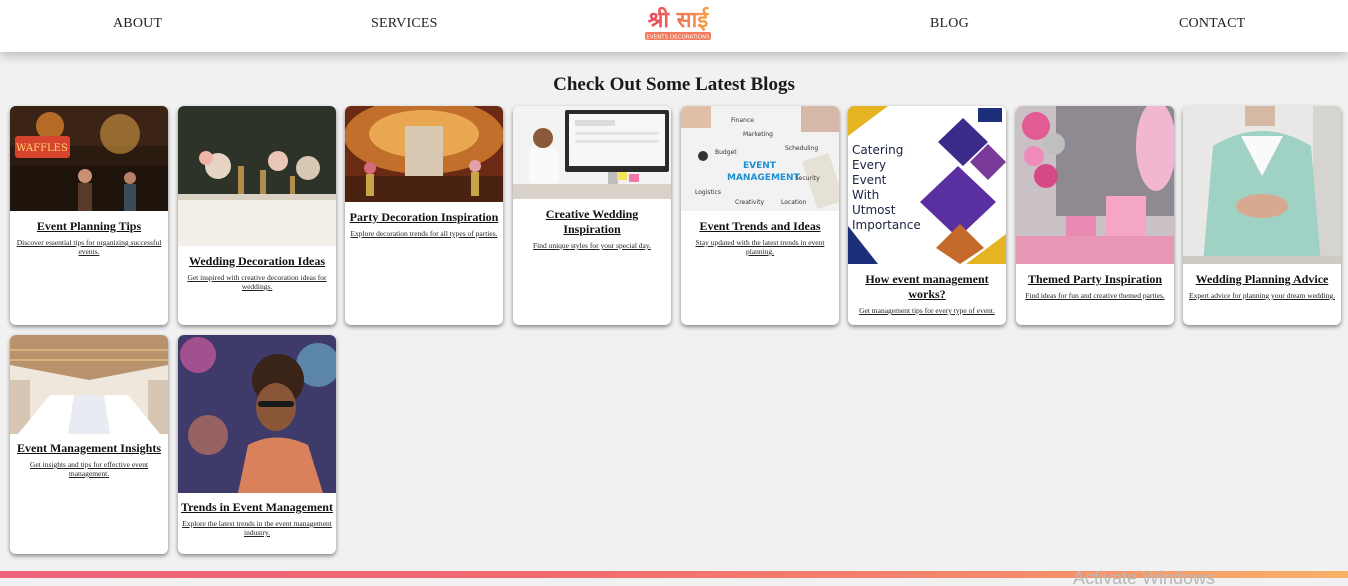 Image resolution: width=1348 pixels, height=586 pixels. Describe the element at coordinates (679, 19) in the screenshot. I see `svg-text: श्री साई` at that location.